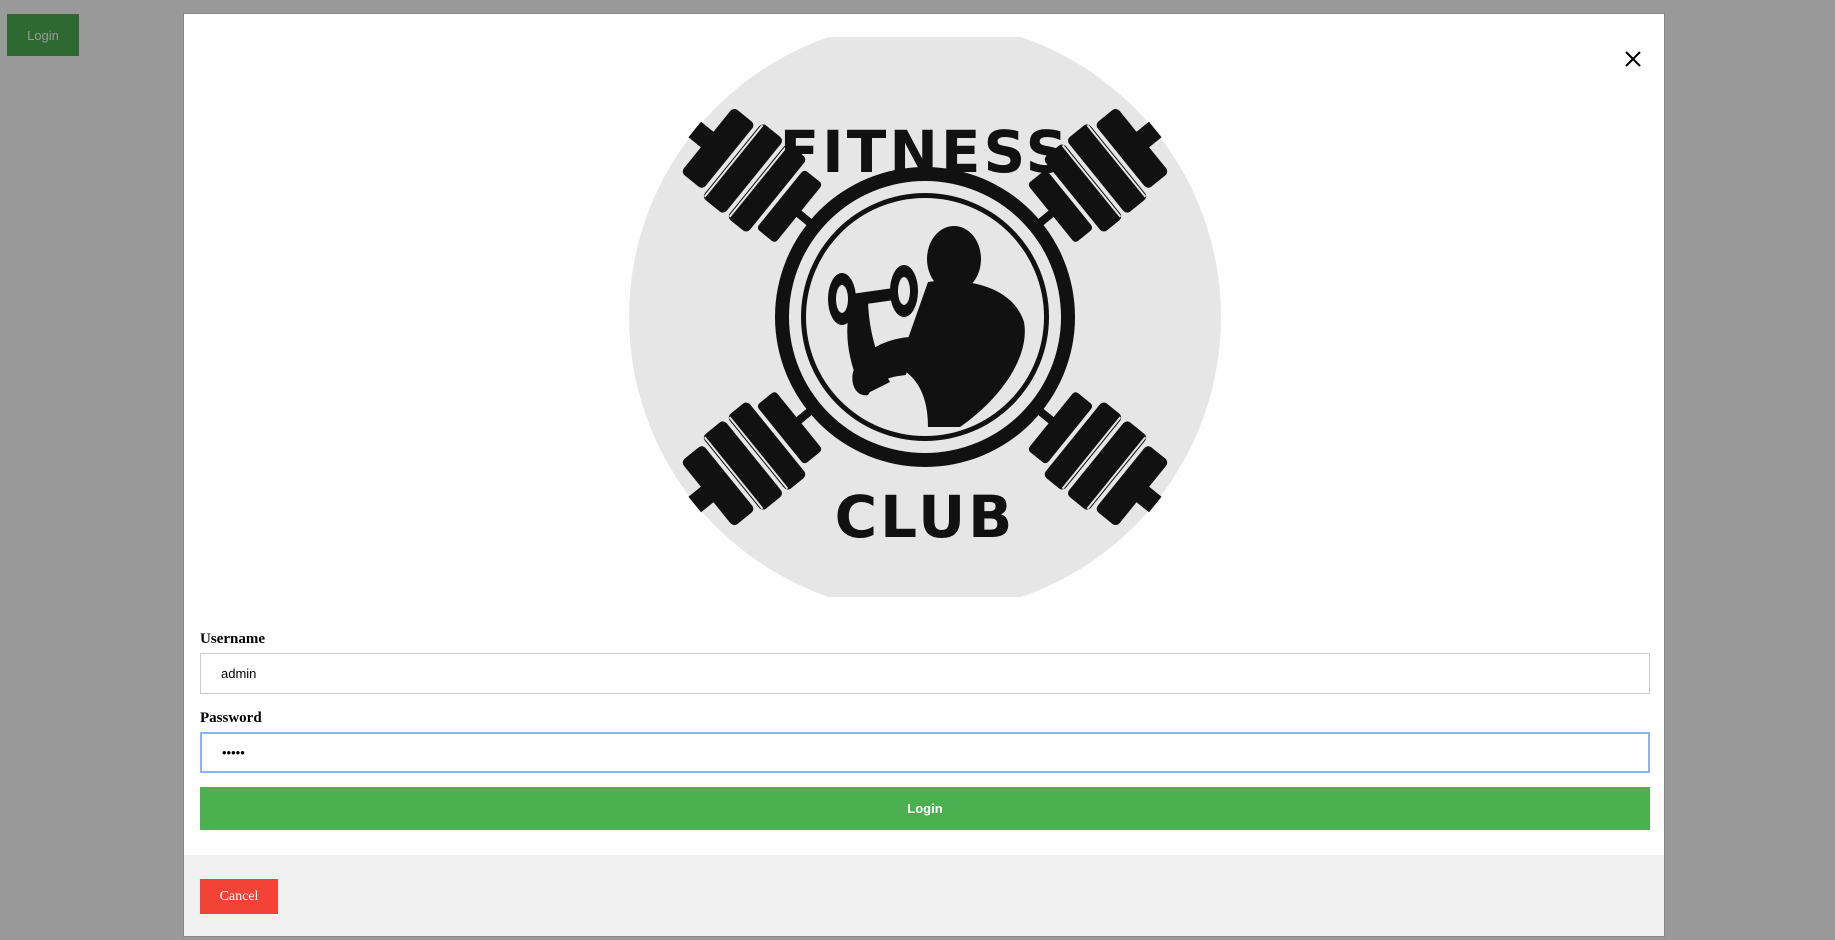 This screenshot has height=940, width=1835. Describe the element at coordinates (925, 673) in the screenshot. I see `username-input` at that location.